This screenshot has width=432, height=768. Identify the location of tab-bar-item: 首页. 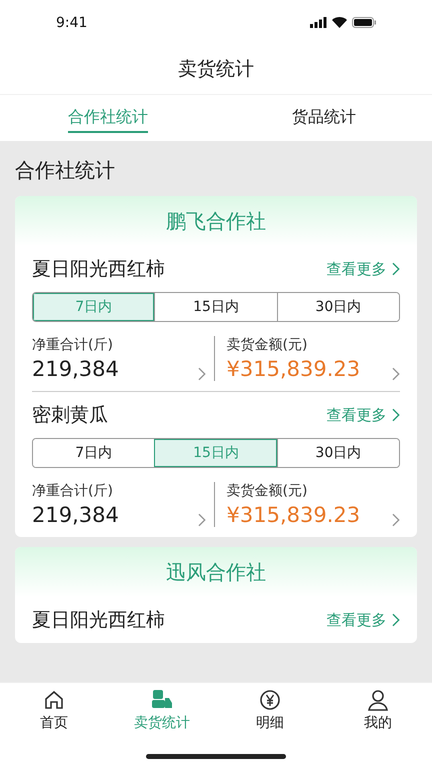
(54, 710).